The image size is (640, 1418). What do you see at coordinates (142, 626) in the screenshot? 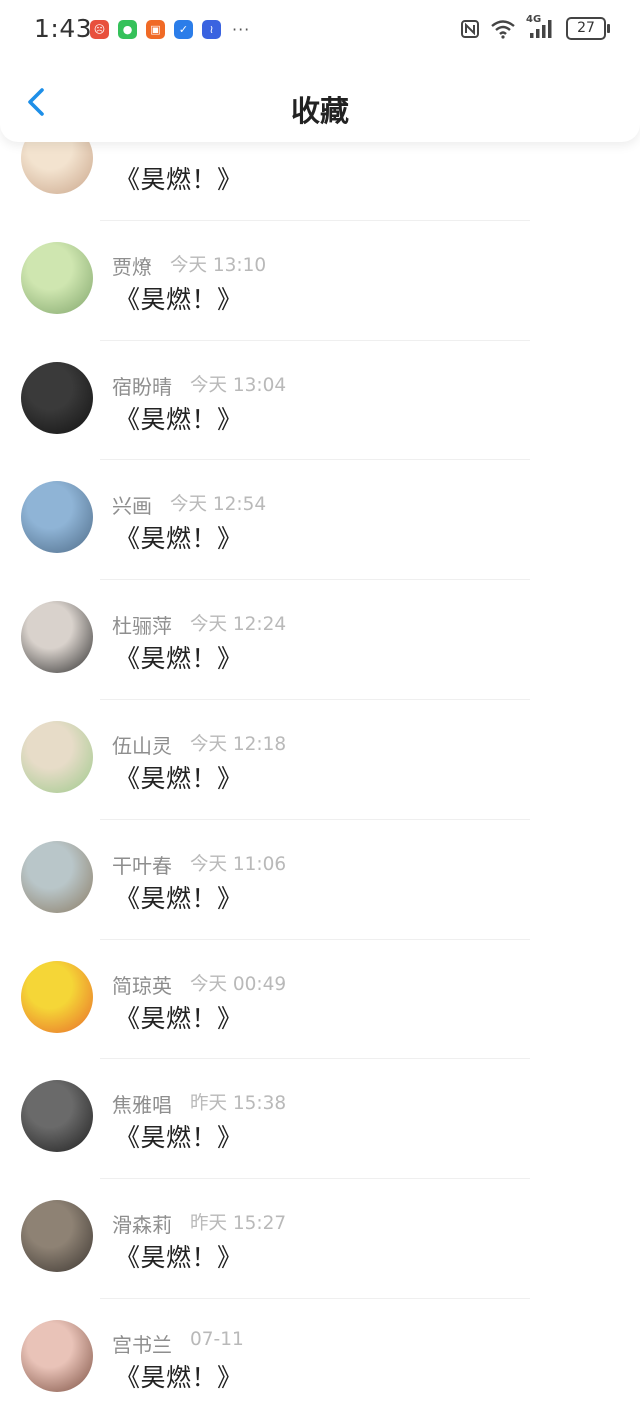
I see `sender-name: 杜骊萍` at bounding box center [142, 626].